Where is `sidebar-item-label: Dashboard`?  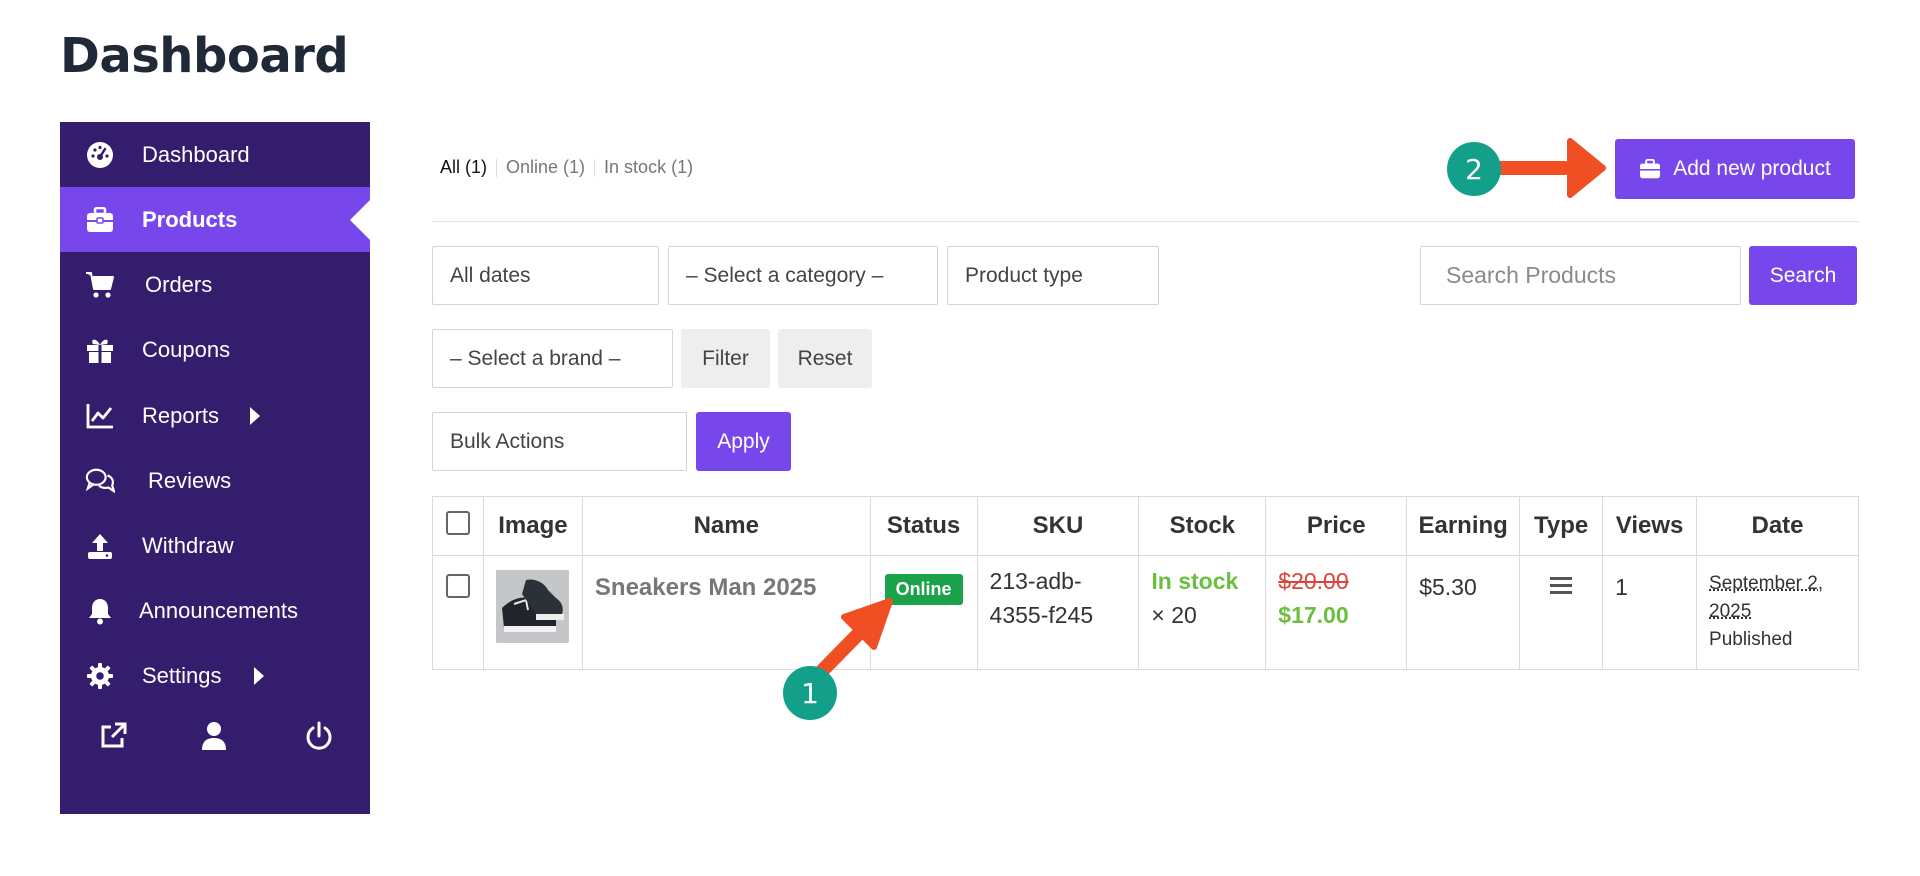
sidebar-item-label: Dashboard is located at coordinates (196, 154).